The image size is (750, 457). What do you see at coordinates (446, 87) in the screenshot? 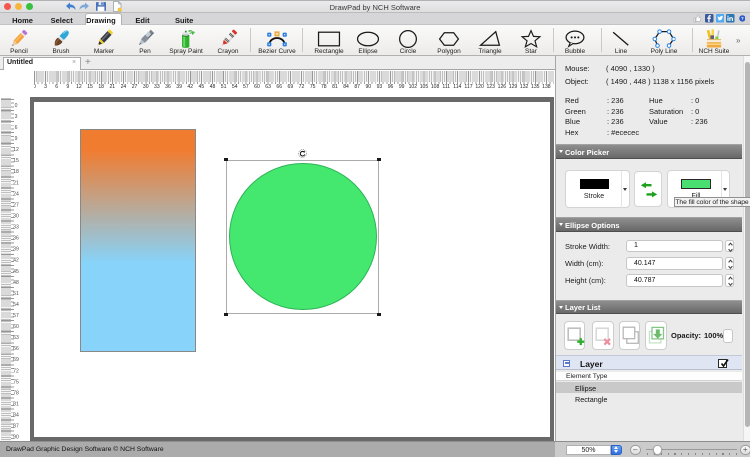
I see `svg-text: 111` at bounding box center [446, 87].